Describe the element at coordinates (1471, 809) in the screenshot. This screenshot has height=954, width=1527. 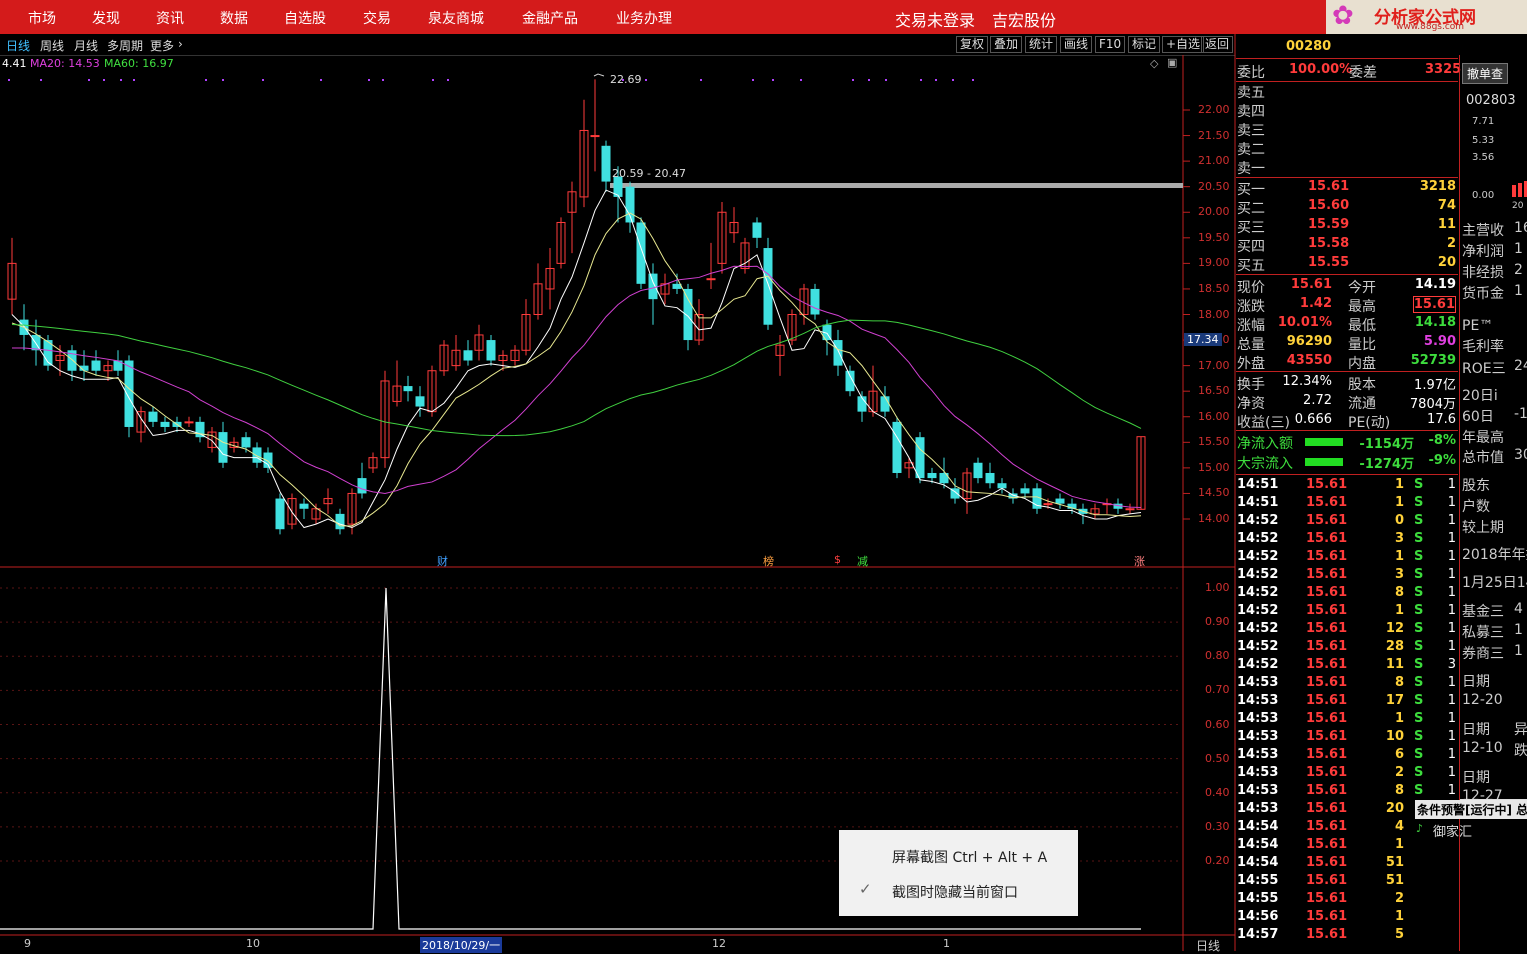
I see `alert-title: 条件预警[运行中] 总` at that location.